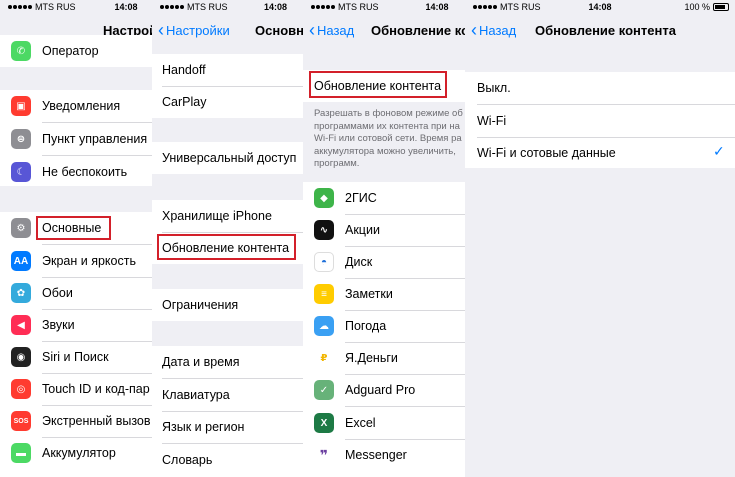 The height and width of the screenshot is (477, 735). I want to click on row-battery: ▬ Аккумулятор, so click(76, 453).